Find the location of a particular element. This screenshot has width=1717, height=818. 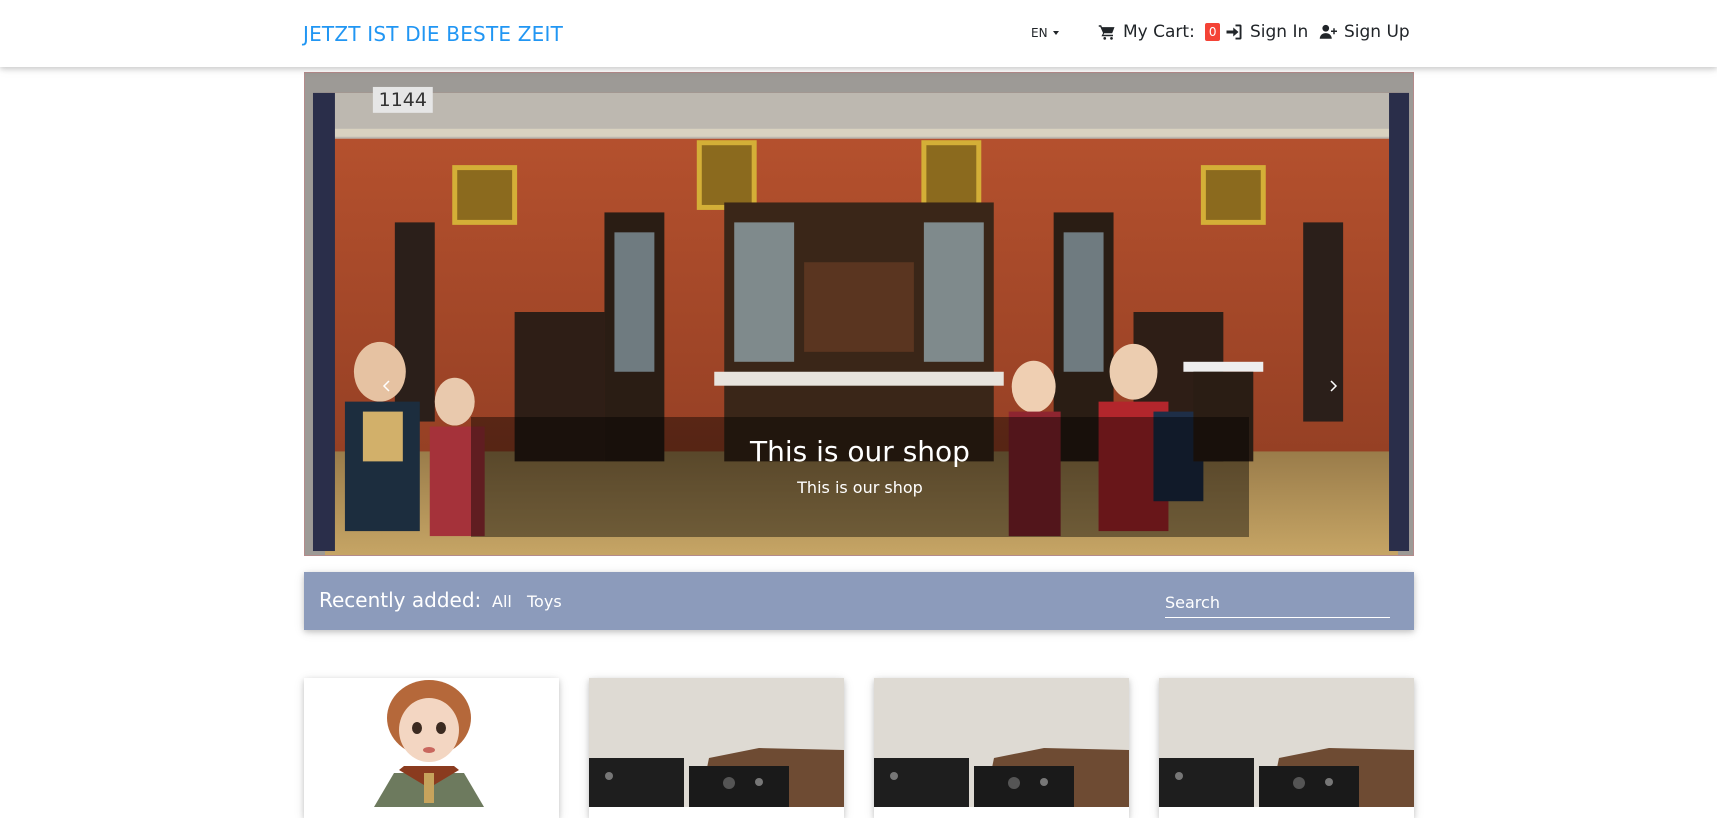

shopping-cart-icon is located at coordinates (1106, 32).